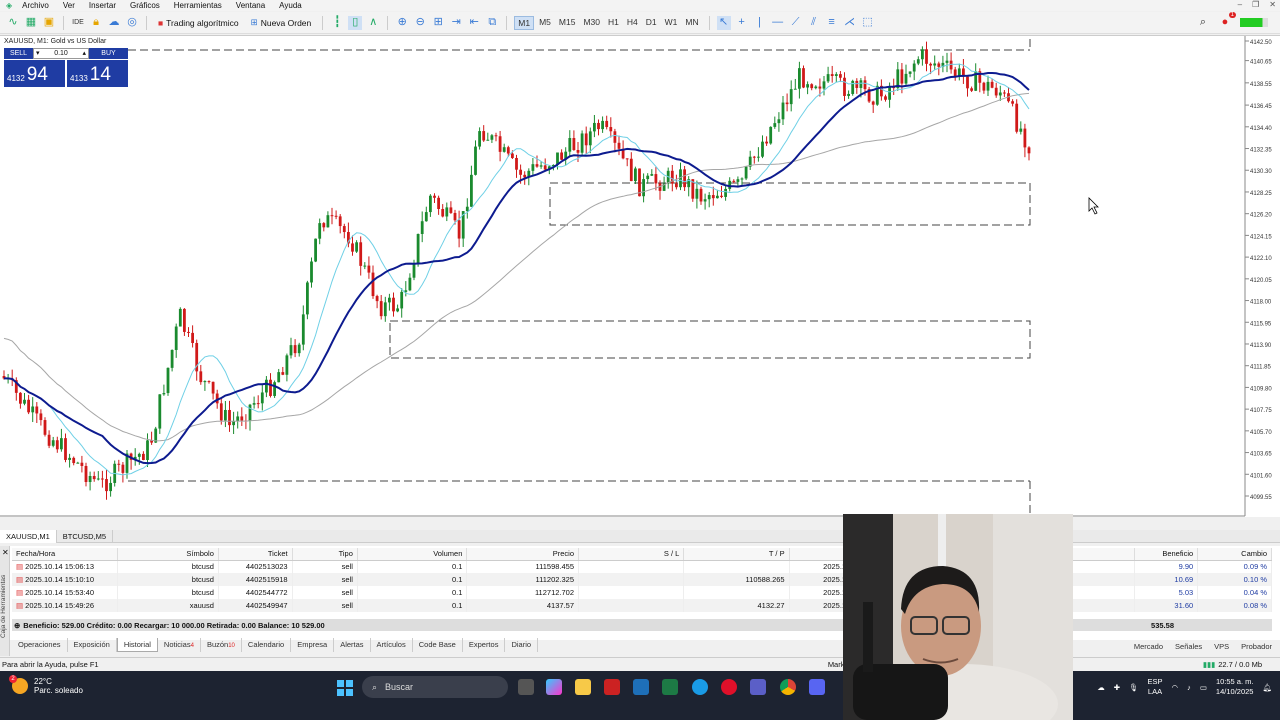 The image size is (1280, 720). I want to click on column-header: T / P, so click(736, 554).